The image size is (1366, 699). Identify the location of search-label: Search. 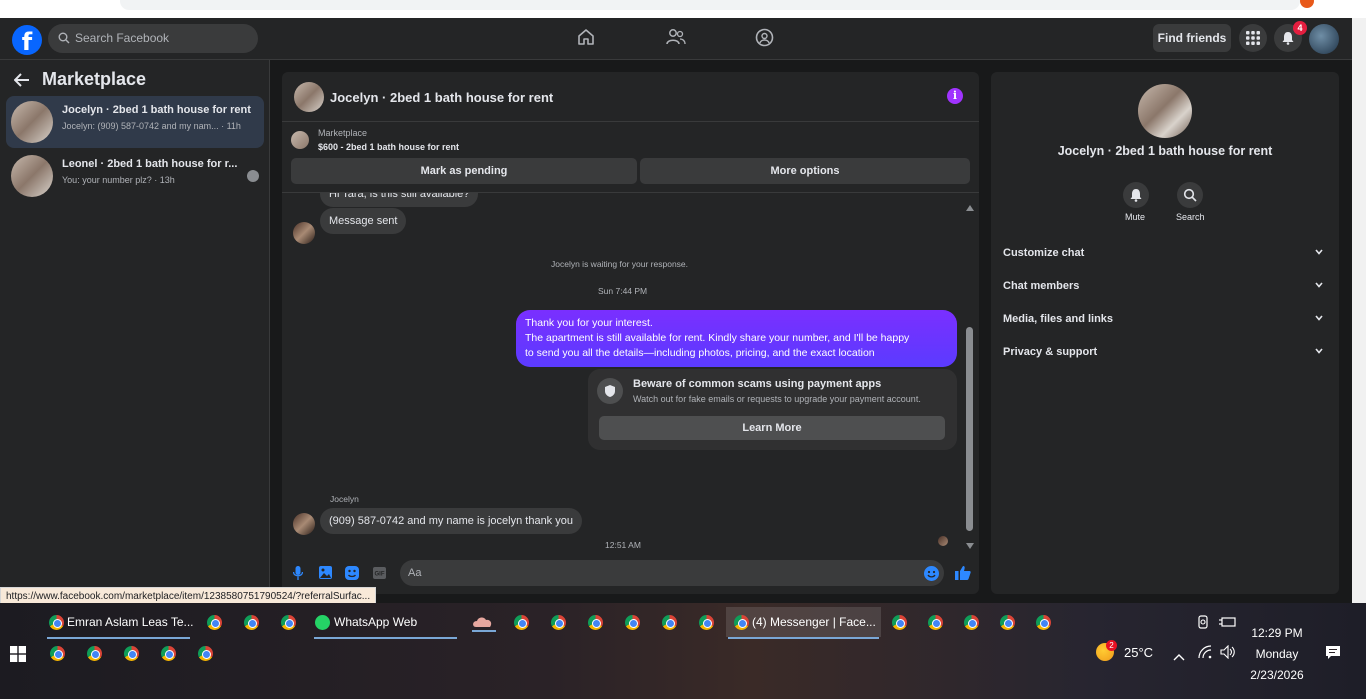
(1190, 217).